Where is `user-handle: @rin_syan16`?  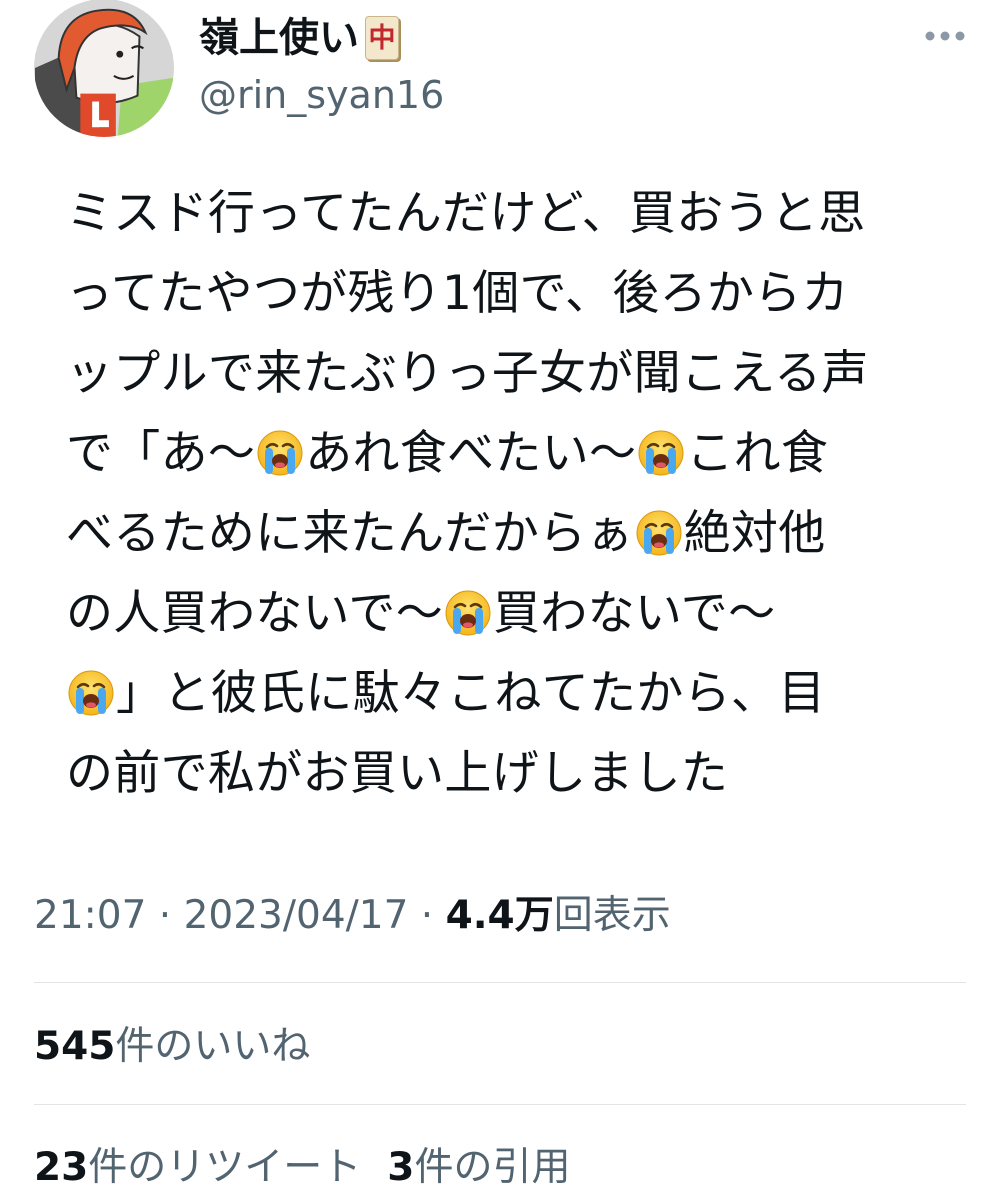 user-handle: @rin_syan16 is located at coordinates (321, 95).